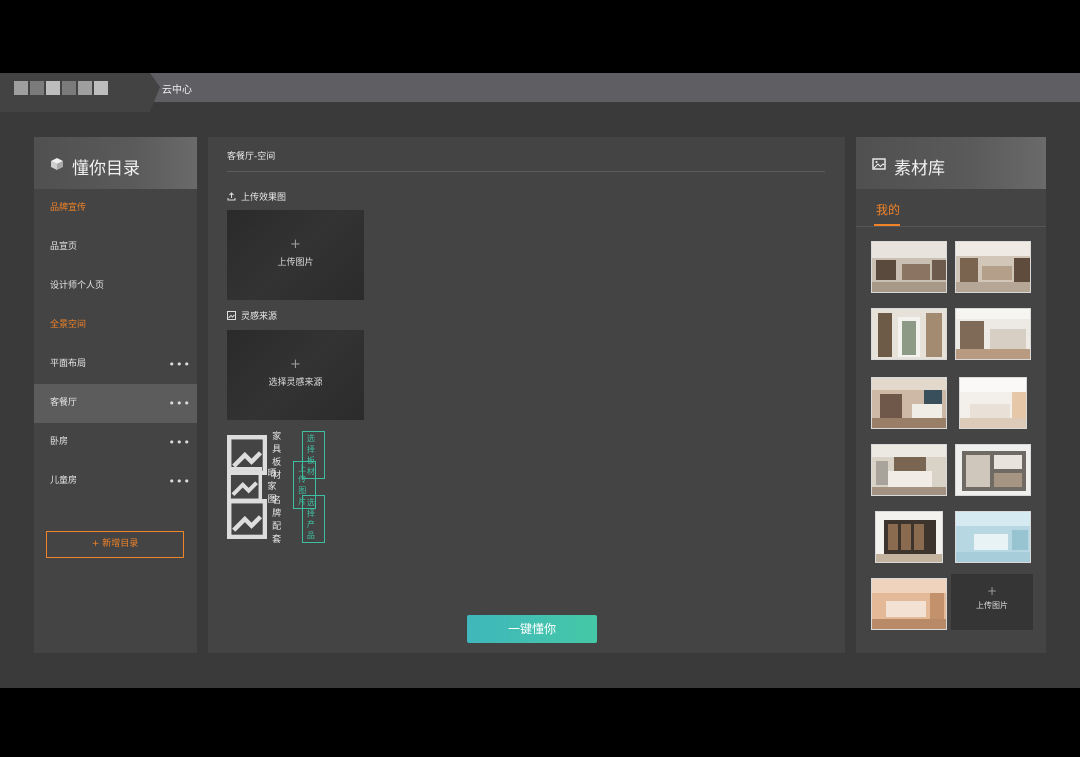 The height and width of the screenshot is (757, 1080). What do you see at coordinates (295, 375) in the screenshot?
I see `inspiration-box: + 选择灵感来源` at bounding box center [295, 375].